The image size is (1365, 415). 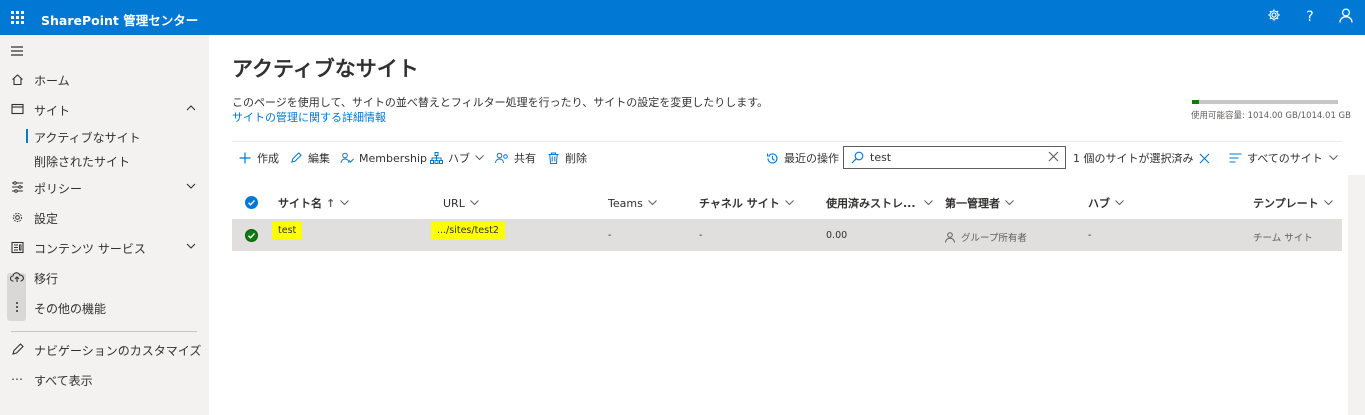 I want to click on sidebar-item-show-all: ⋯ すべて表示, so click(x=104, y=379).